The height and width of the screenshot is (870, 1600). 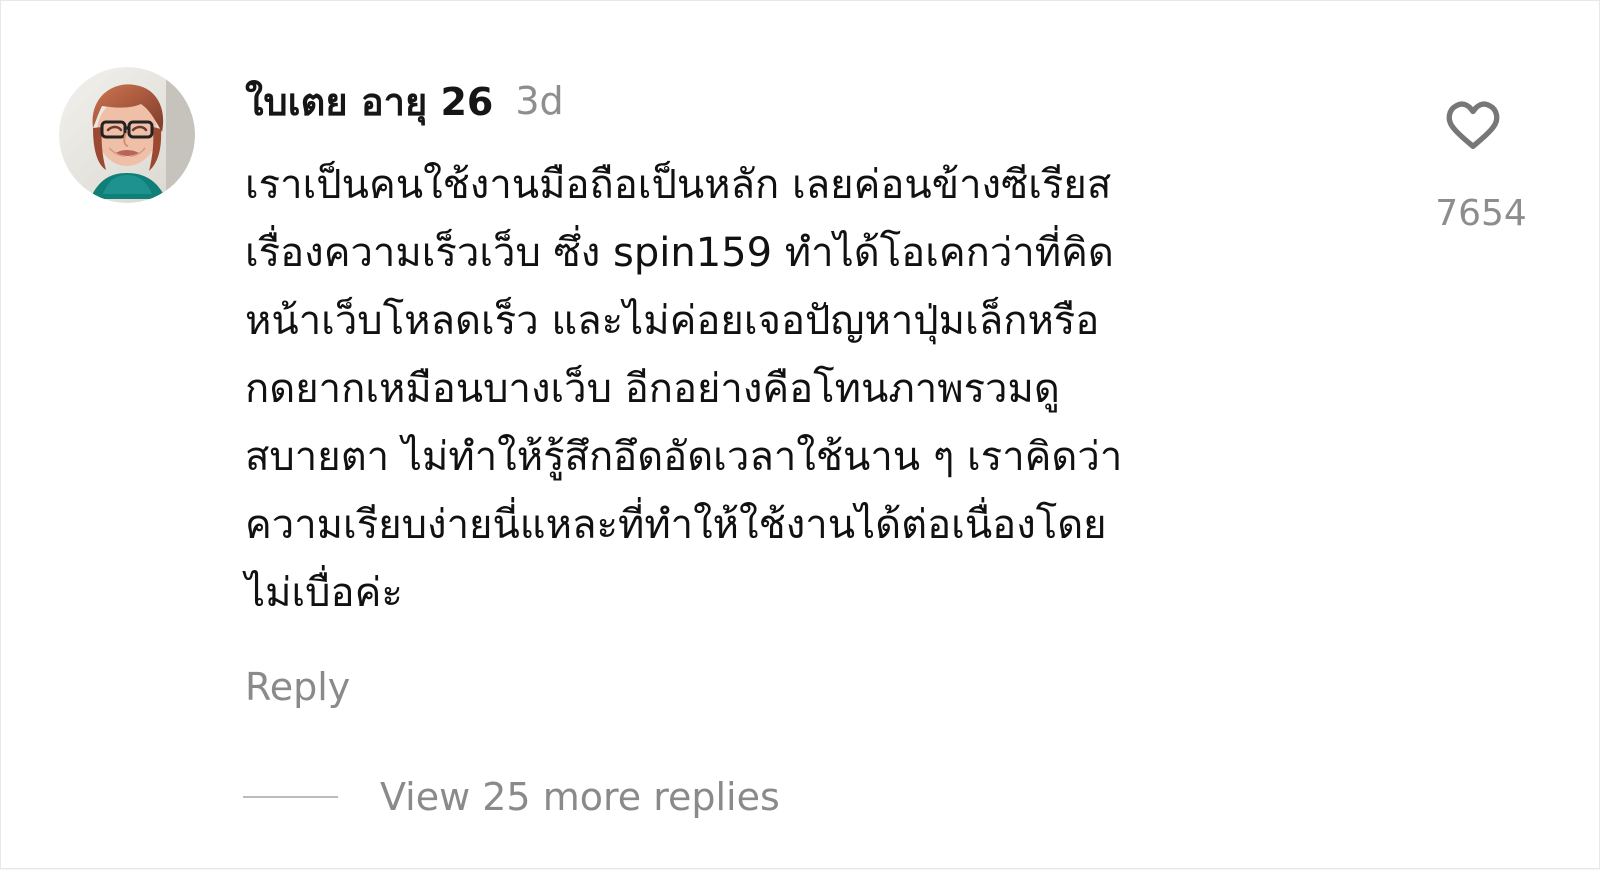 I want to click on timestamp: 3d, so click(x=539, y=101).